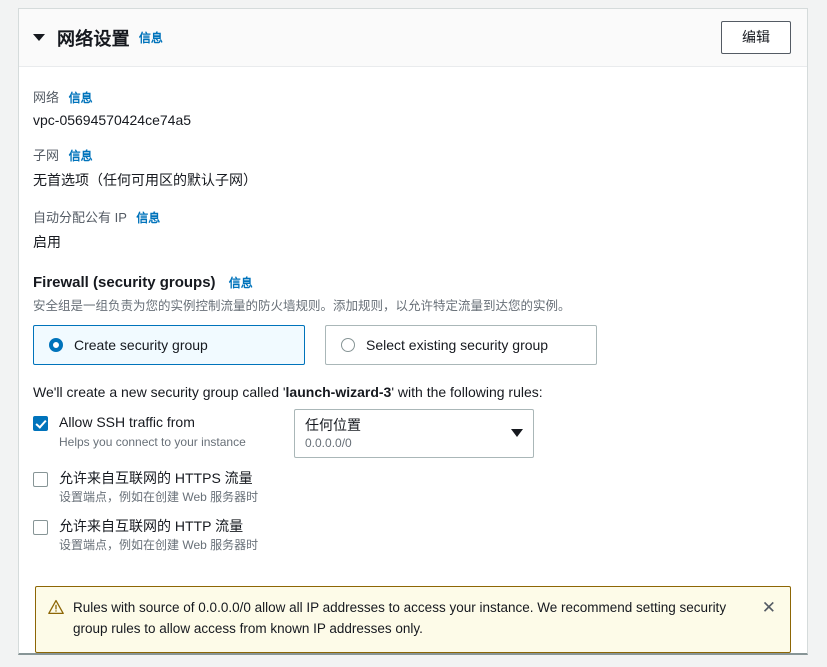 Image resolution: width=827 pixels, height=667 pixels. Describe the element at coordinates (467, 392) in the screenshot. I see `note-suffix: ' with the following rules:` at that location.